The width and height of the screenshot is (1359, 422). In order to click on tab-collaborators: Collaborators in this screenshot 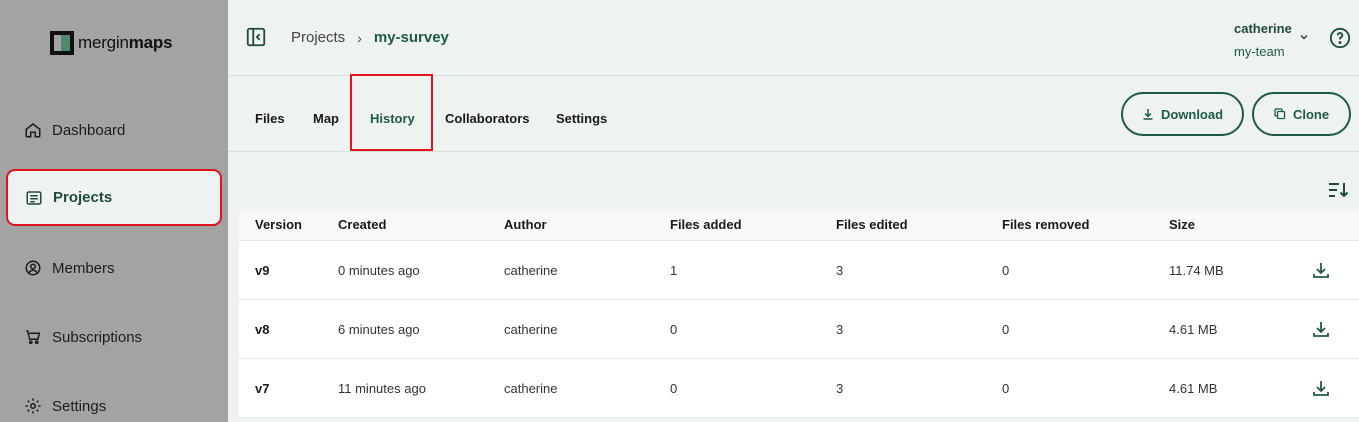, I will do `click(487, 118)`.